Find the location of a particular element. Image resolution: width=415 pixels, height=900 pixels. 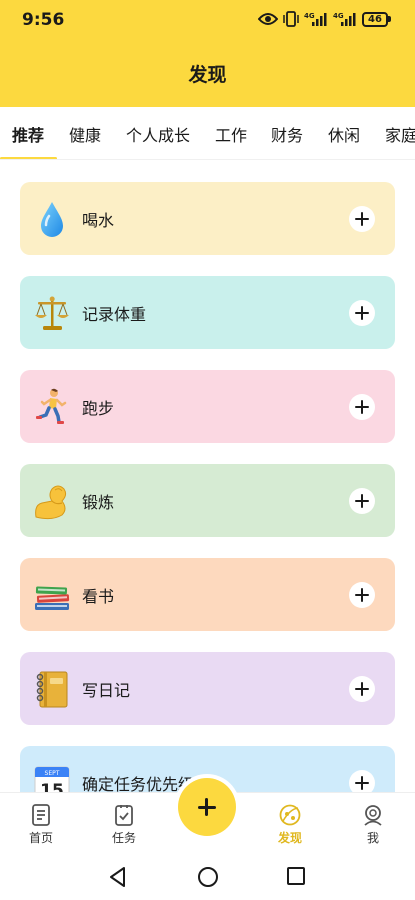

svg-text: 15 is located at coordinates (52, 786).